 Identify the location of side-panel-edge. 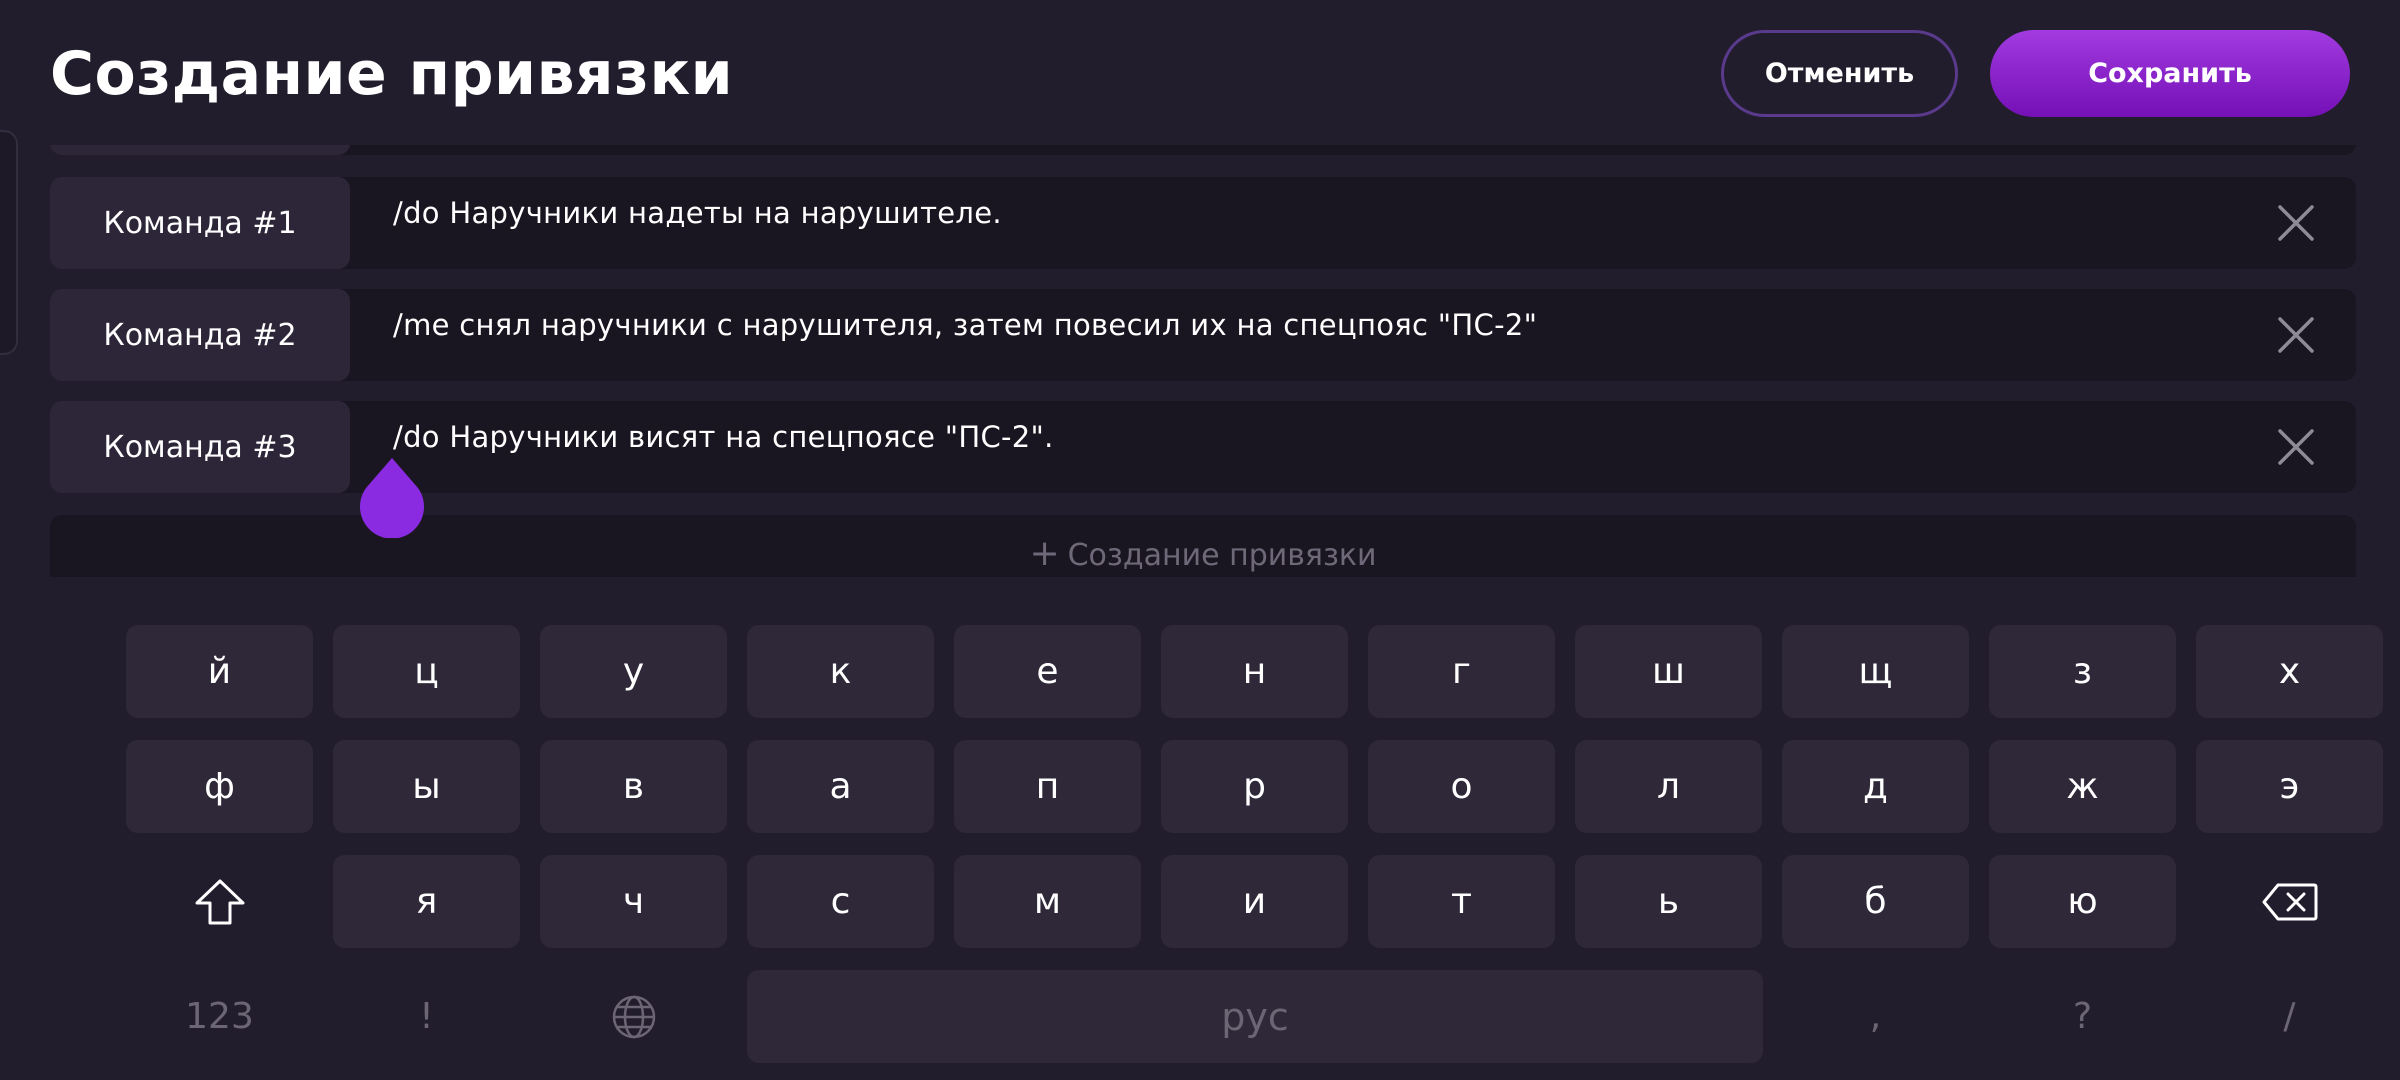
(9, 242).